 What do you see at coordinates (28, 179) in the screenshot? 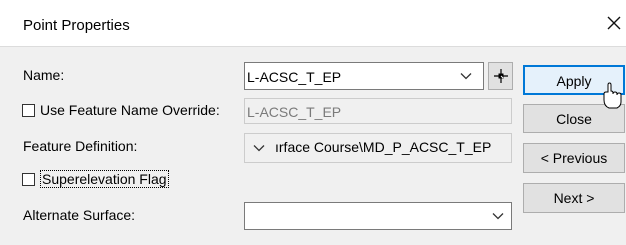
I see `superelevation-checkbox-box` at bounding box center [28, 179].